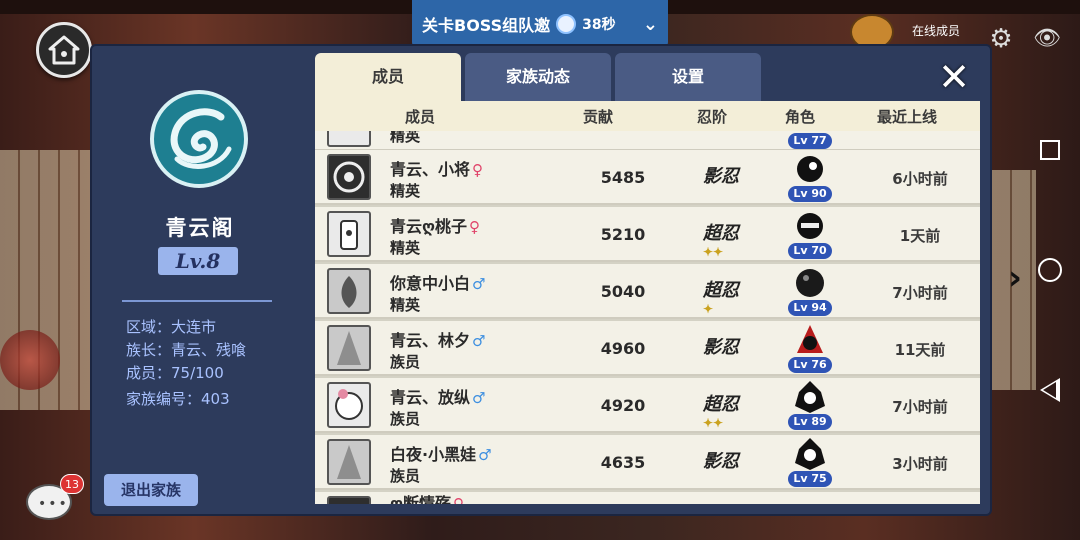  Describe the element at coordinates (623, 234) in the screenshot. I see `member-contribution: 5210` at that location.